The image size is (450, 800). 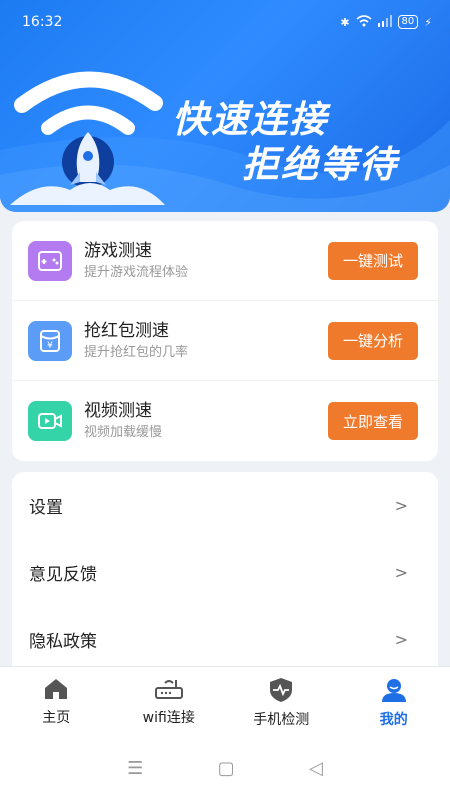 I want to click on speed-item-subtitle: 提升游戏流程体验, so click(x=136, y=272).